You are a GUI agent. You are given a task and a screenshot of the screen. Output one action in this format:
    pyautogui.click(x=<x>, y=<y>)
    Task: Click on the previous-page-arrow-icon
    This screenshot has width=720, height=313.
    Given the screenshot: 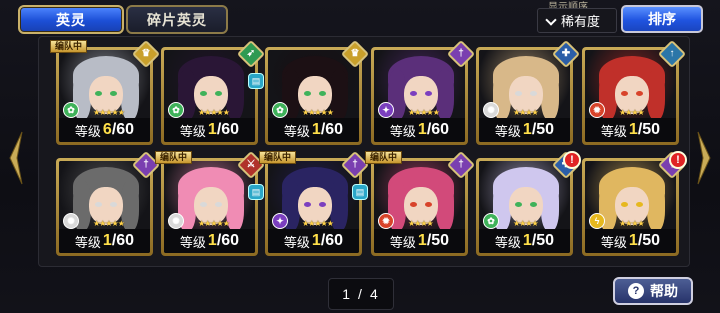 What is the action you would take?
    pyautogui.click(x=16, y=158)
    